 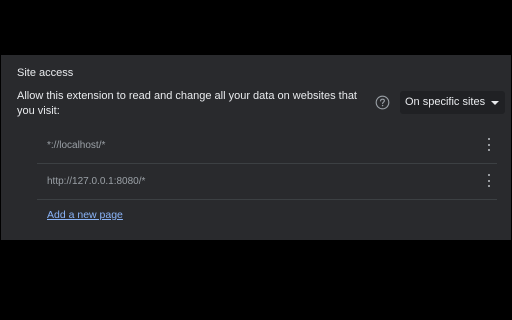 I want to click on add-new-page-link: Add a new page, so click(x=85, y=215).